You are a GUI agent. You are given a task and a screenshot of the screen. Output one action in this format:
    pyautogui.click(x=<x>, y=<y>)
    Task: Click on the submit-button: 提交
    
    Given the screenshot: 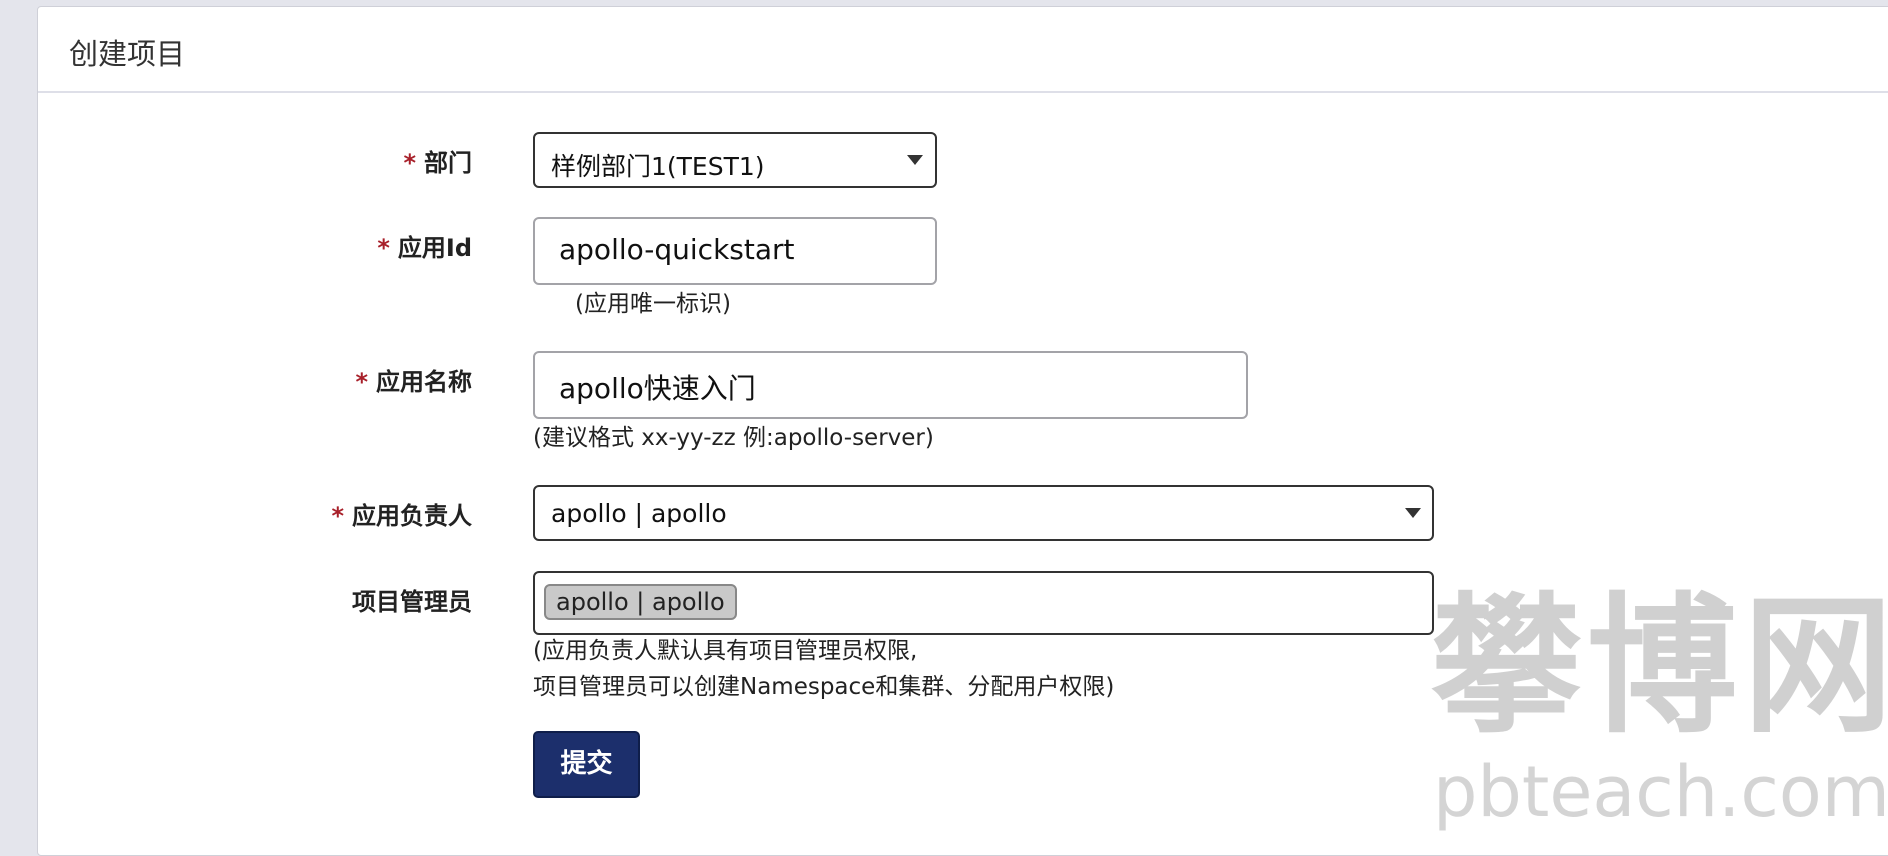 What is the action you would take?
    pyautogui.click(x=586, y=764)
    